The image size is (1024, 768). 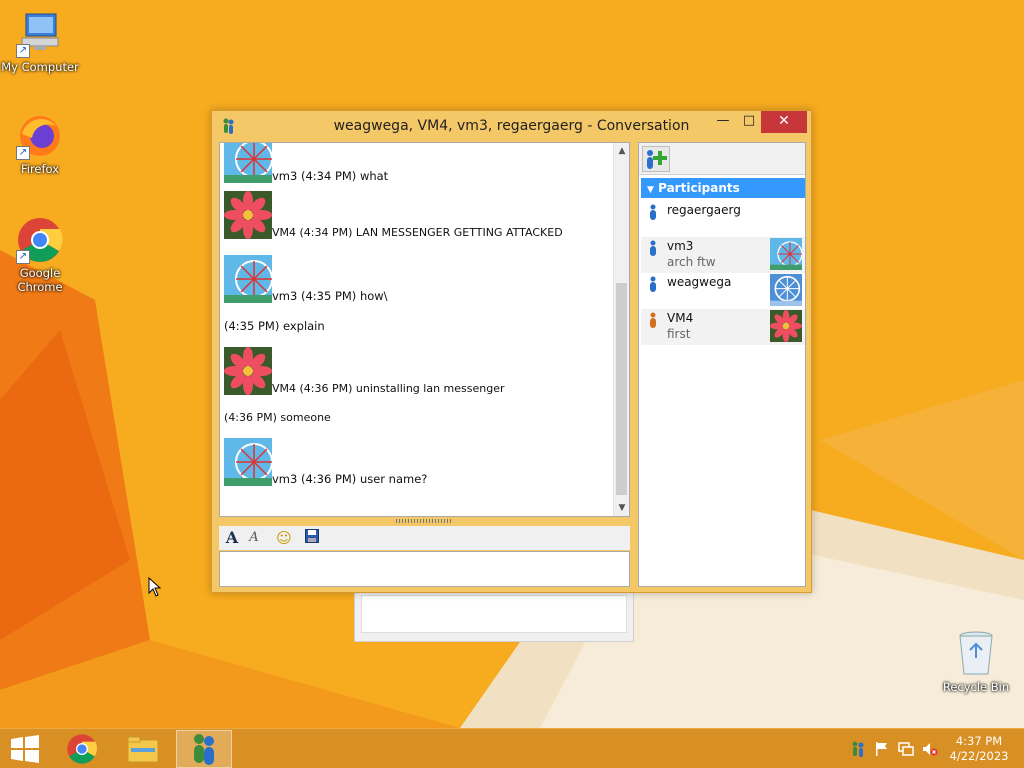 What do you see at coordinates (699, 282) in the screenshot?
I see `participant-name: weagwega` at bounding box center [699, 282].